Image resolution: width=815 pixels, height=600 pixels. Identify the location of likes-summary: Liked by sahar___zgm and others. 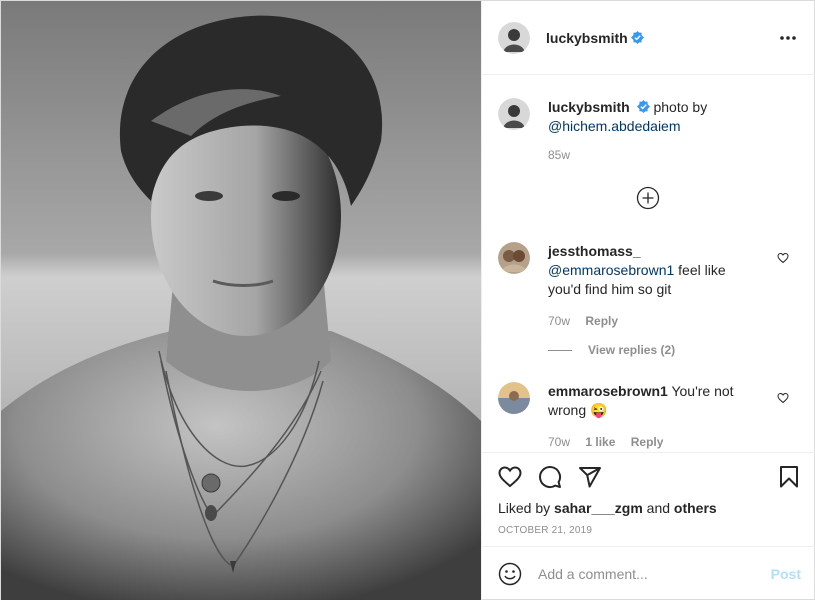
(648, 508).